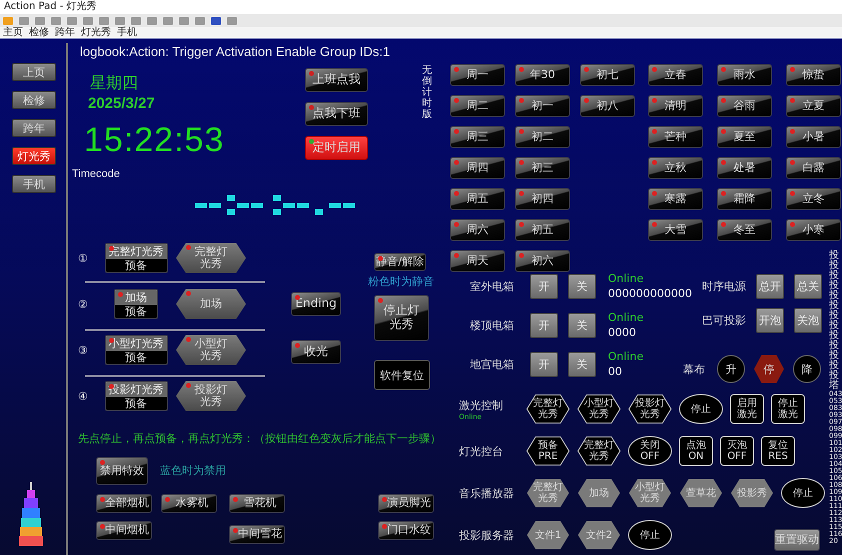 This screenshot has width=842, height=555. Describe the element at coordinates (211, 258) in the screenshot. I see `show-button: 完整灯光秀` at that location.